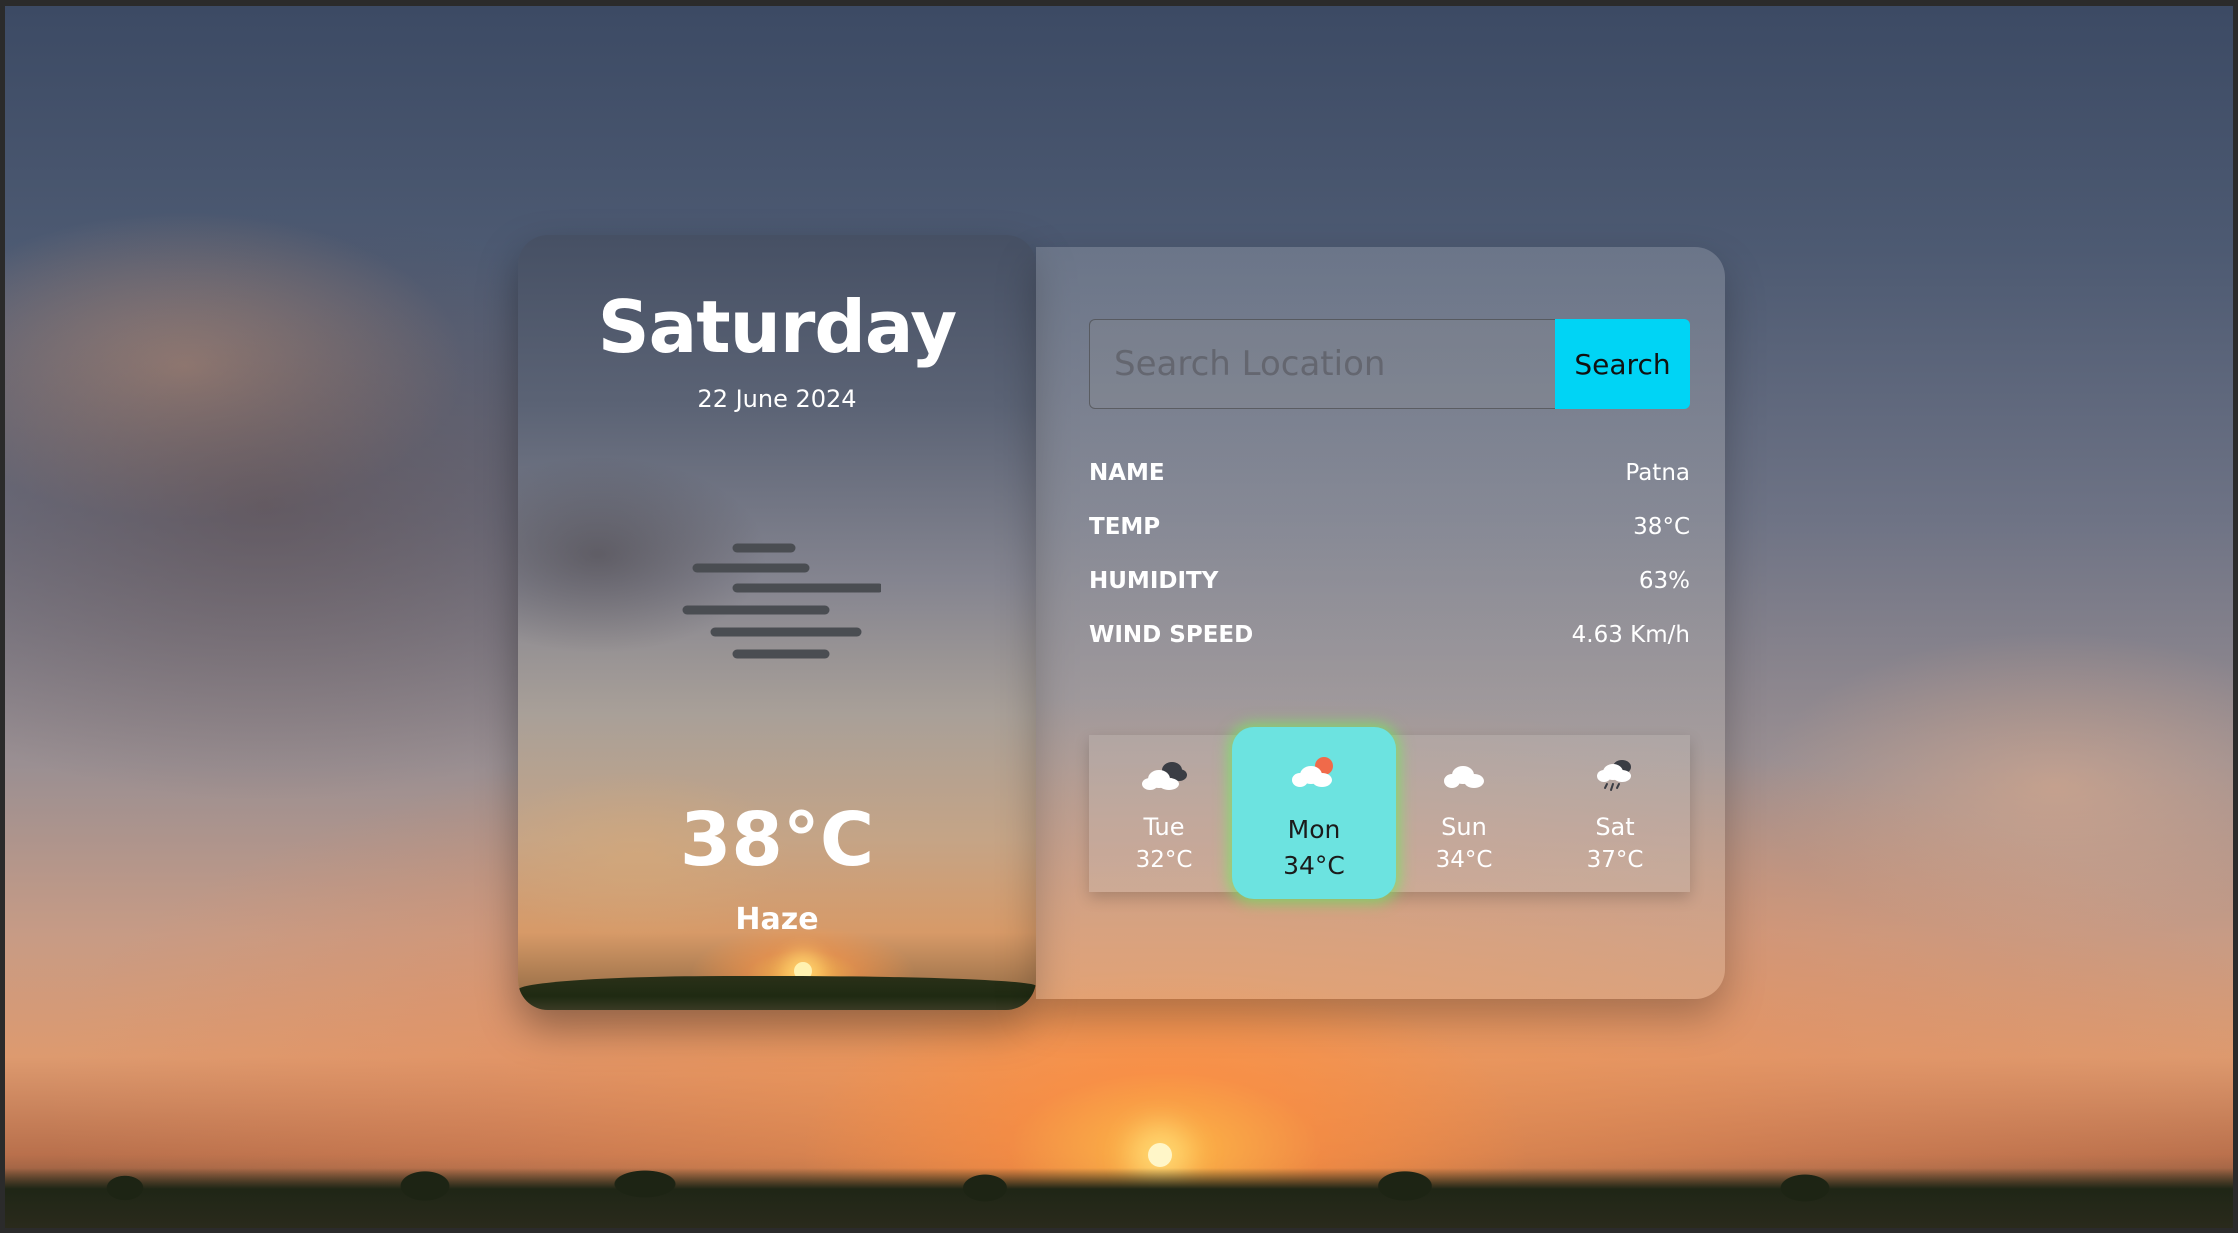  Describe the element at coordinates (1125, 527) in the screenshot. I see `detail-label: TEMP` at that location.